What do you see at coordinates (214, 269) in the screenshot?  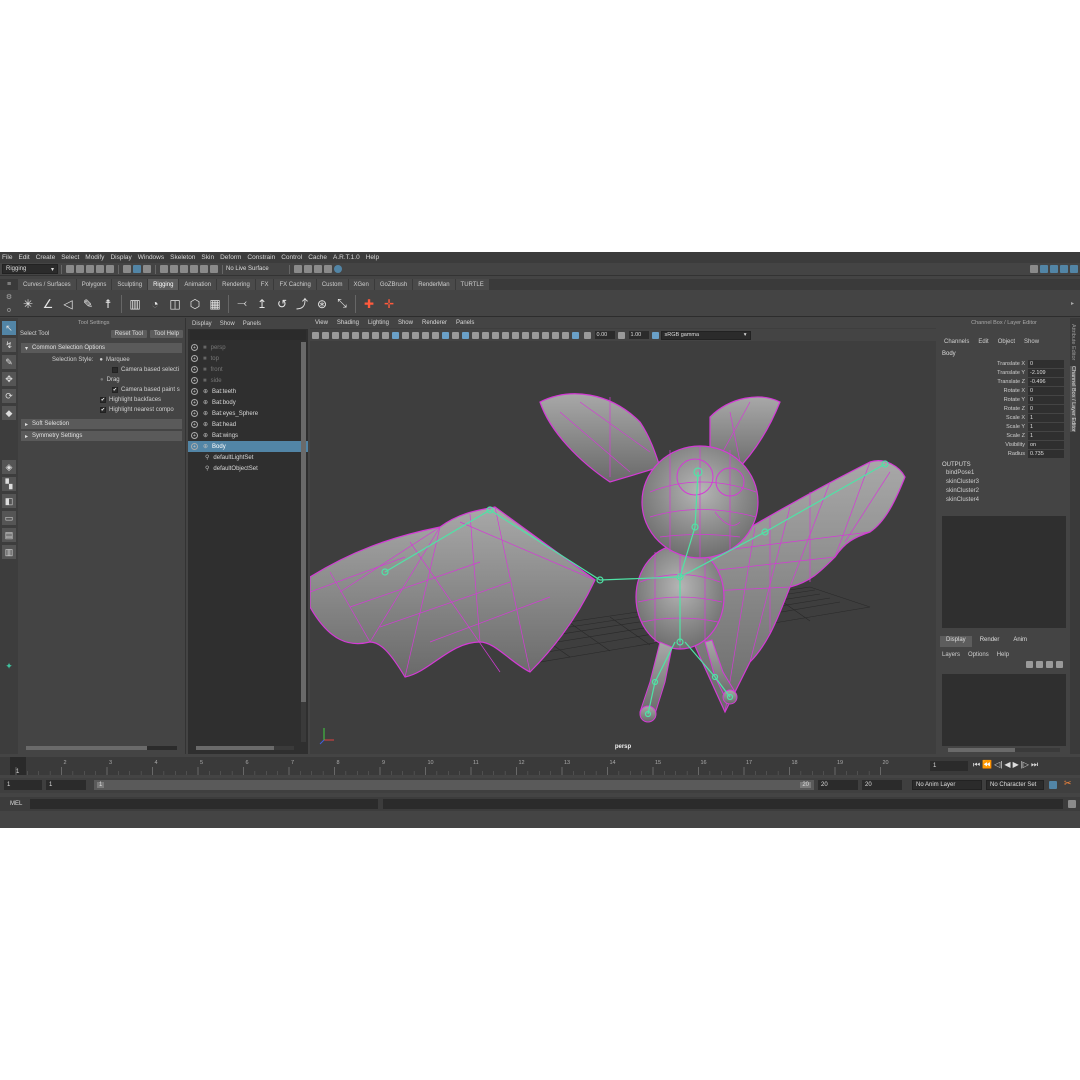 I see `snap-magnet-icon` at bounding box center [214, 269].